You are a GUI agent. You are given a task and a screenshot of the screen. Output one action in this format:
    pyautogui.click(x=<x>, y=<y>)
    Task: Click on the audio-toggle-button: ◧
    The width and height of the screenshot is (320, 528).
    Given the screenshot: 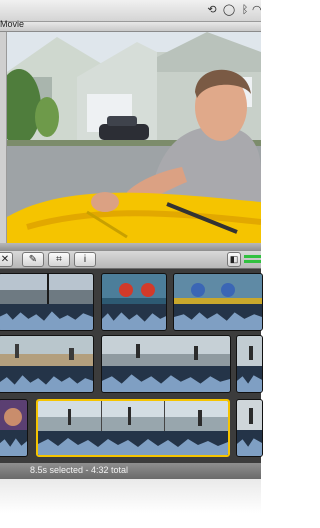 What is the action you would take?
    pyautogui.click(x=234, y=259)
    